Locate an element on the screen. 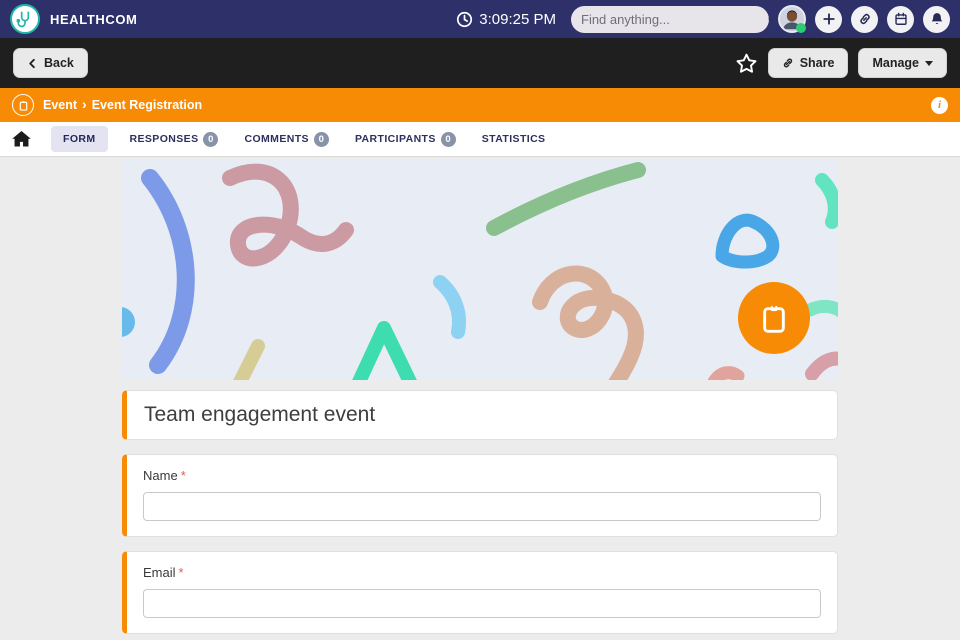 Image resolution: width=960 pixels, height=640 pixels. tab-comments: COMMENTS 0 is located at coordinates (286, 139).